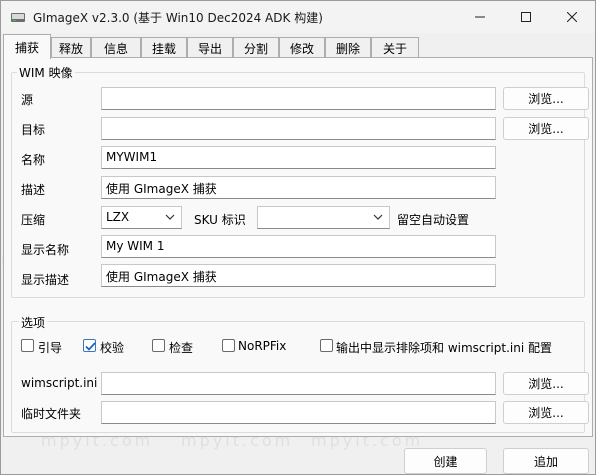  What do you see at coordinates (27, 46) in the screenshot?
I see `tab-capture: 捕获` at bounding box center [27, 46].